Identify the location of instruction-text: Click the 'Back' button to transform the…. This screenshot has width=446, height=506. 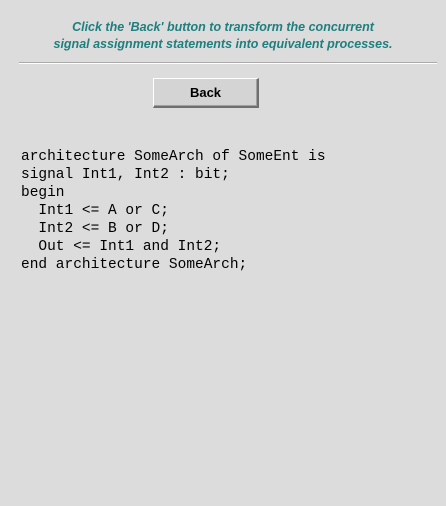
(223, 36).